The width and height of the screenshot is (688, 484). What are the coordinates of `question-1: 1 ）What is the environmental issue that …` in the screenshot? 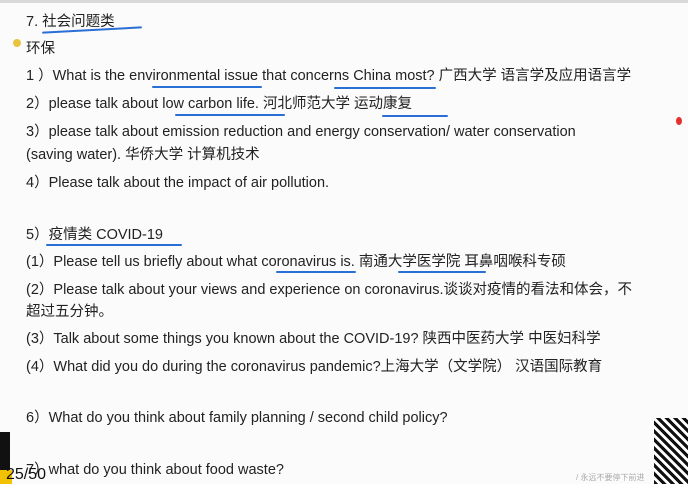 It's located at (329, 76).